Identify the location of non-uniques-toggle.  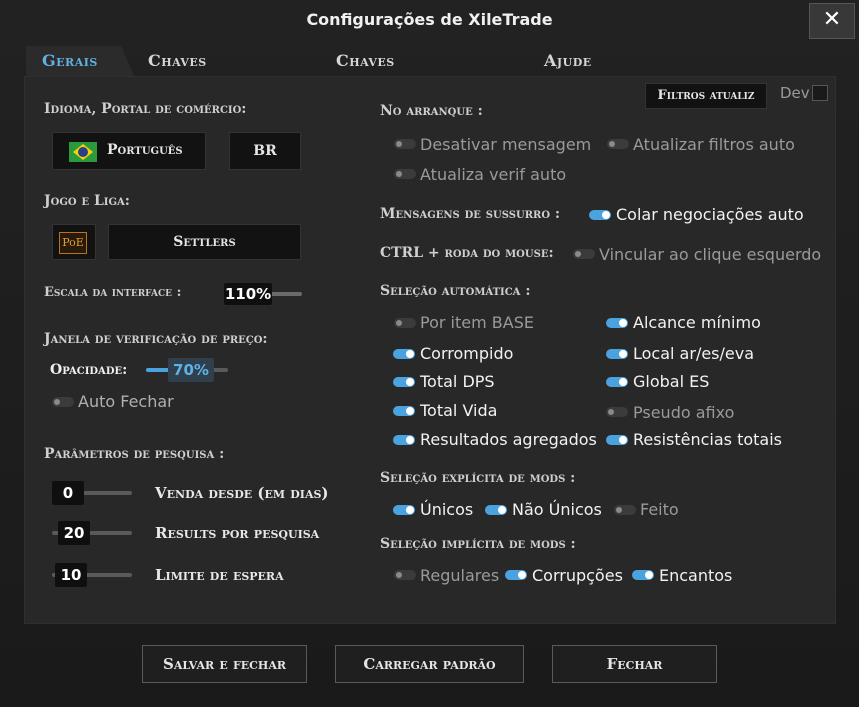
(496, 510).